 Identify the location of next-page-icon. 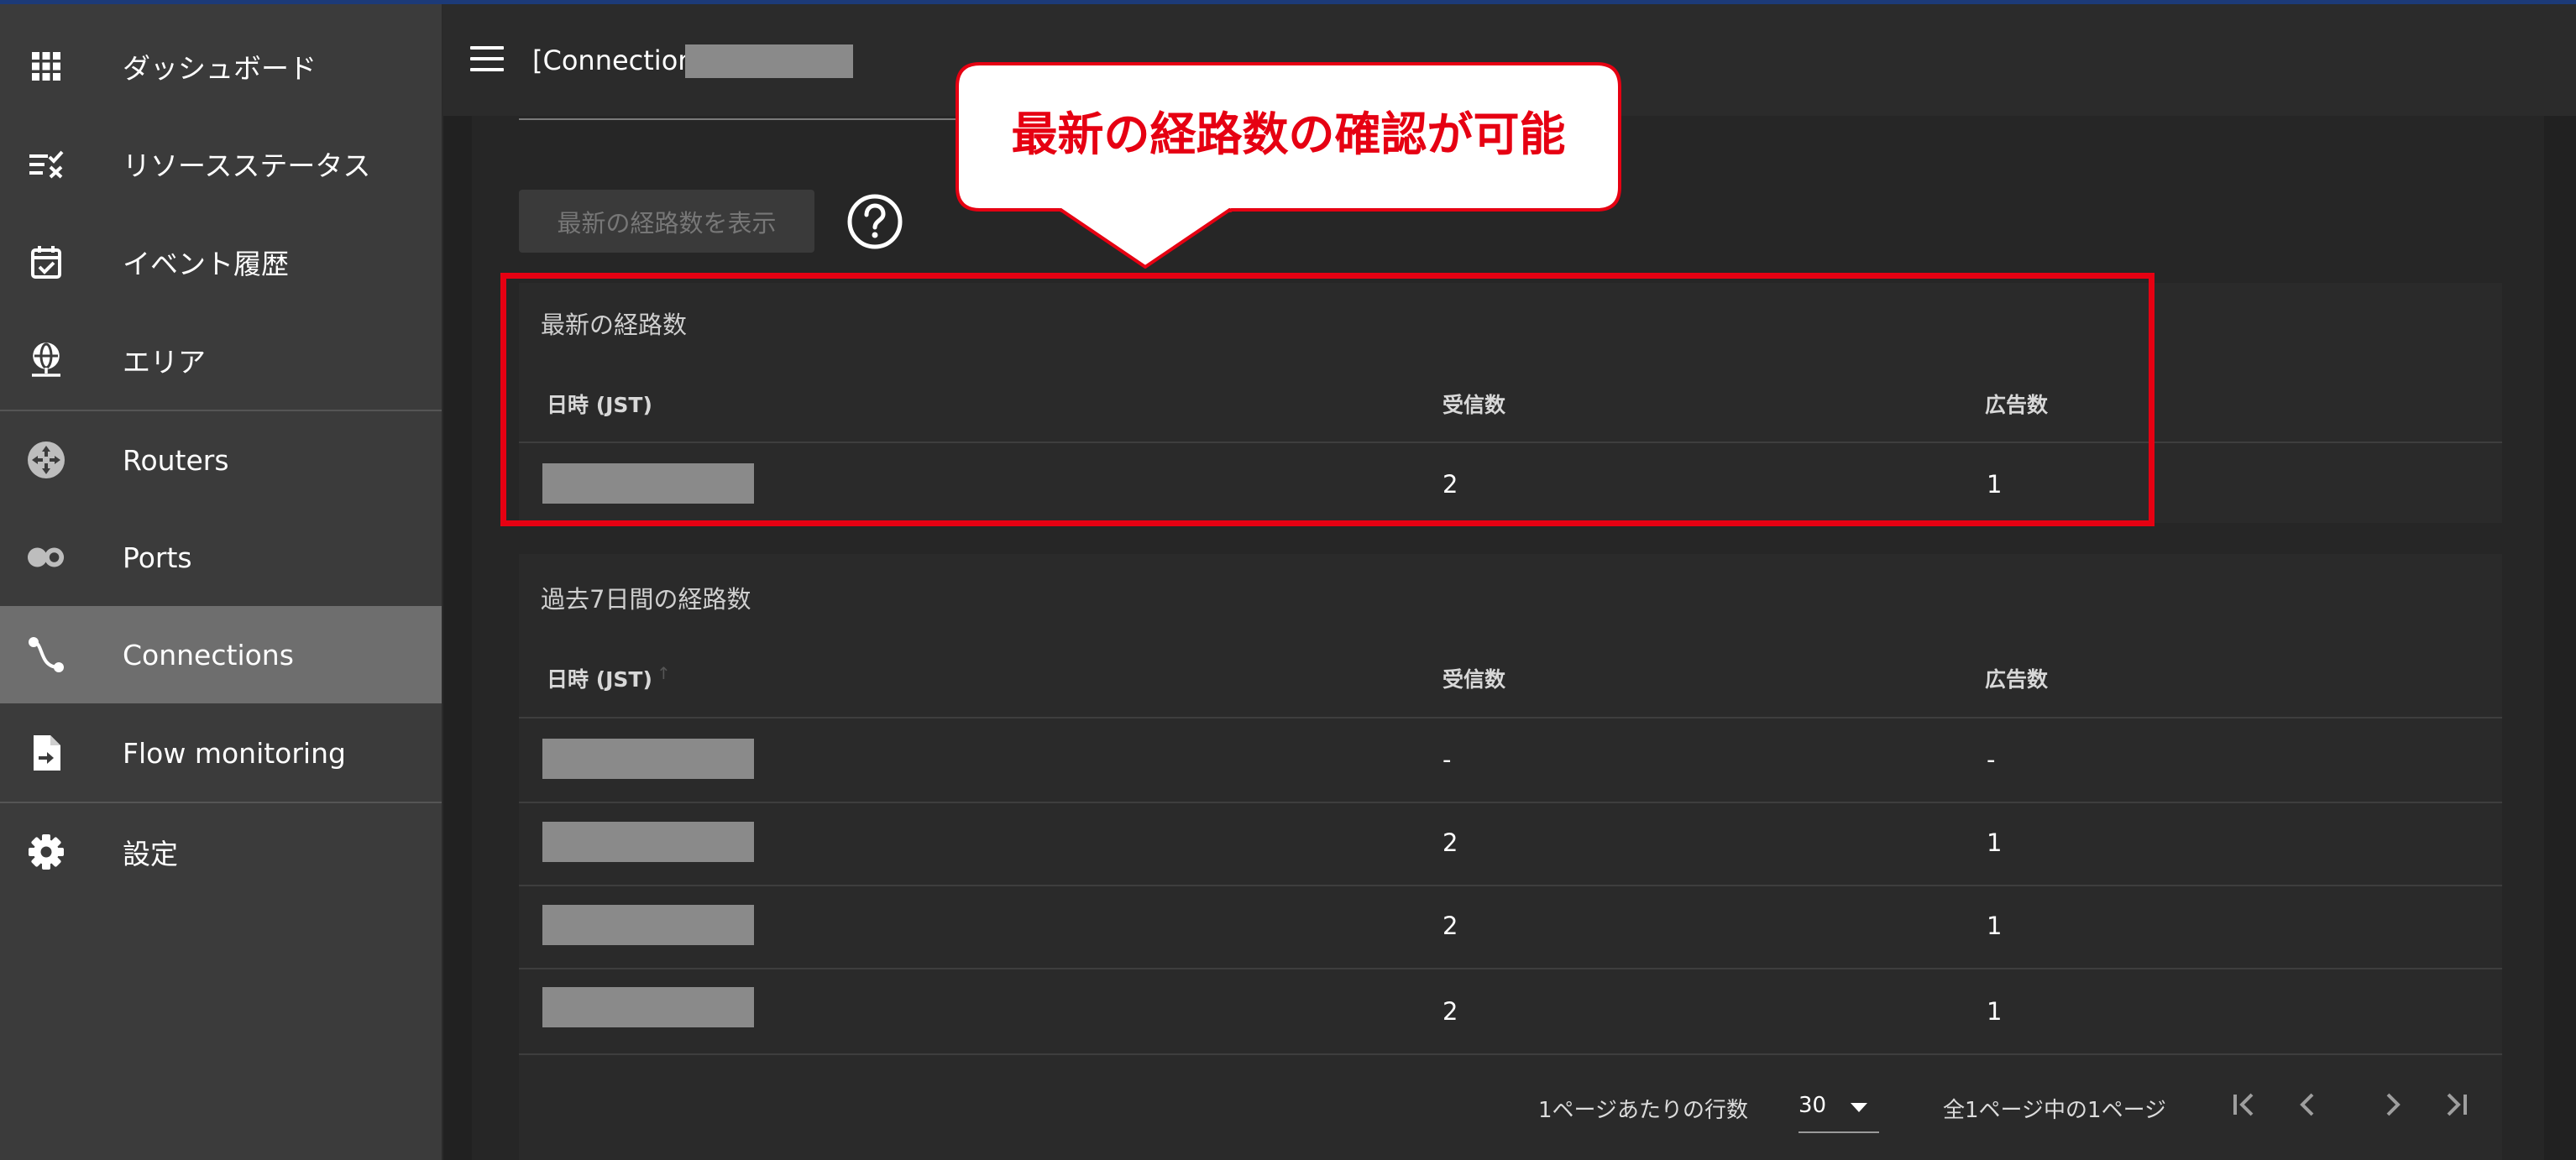
(2393, 1104).